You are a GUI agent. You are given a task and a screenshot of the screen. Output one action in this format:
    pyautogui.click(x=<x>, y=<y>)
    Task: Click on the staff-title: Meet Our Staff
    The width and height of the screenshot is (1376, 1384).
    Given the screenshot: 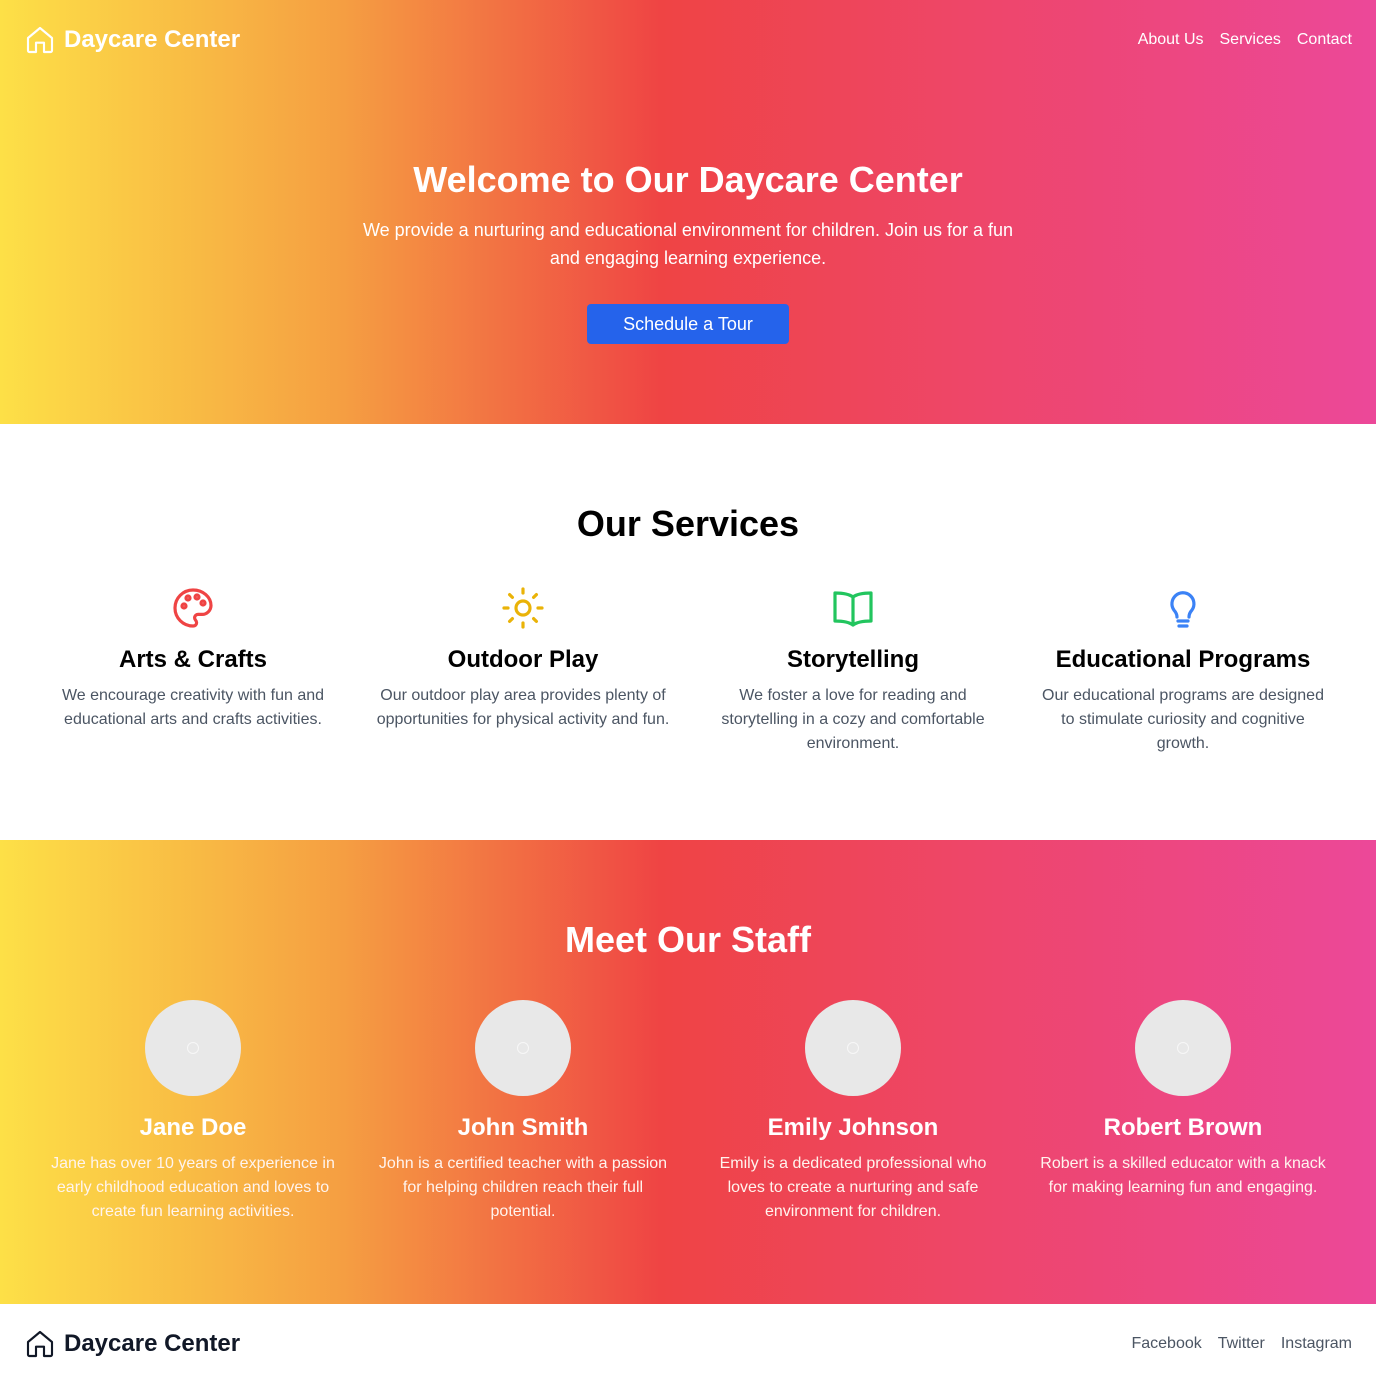 What is the action you would take?
    pyautogui.click(x=688, y=939)
    